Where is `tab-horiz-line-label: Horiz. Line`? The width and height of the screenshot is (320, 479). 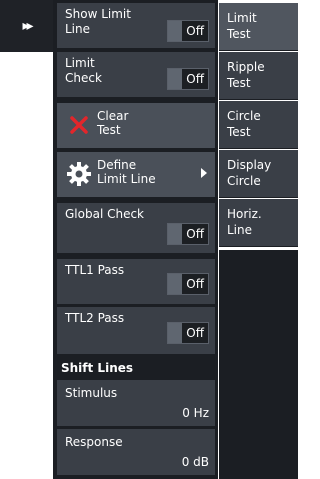 tab-horiz-line-label: Horiz. Line is located at coordinates (244, 222).